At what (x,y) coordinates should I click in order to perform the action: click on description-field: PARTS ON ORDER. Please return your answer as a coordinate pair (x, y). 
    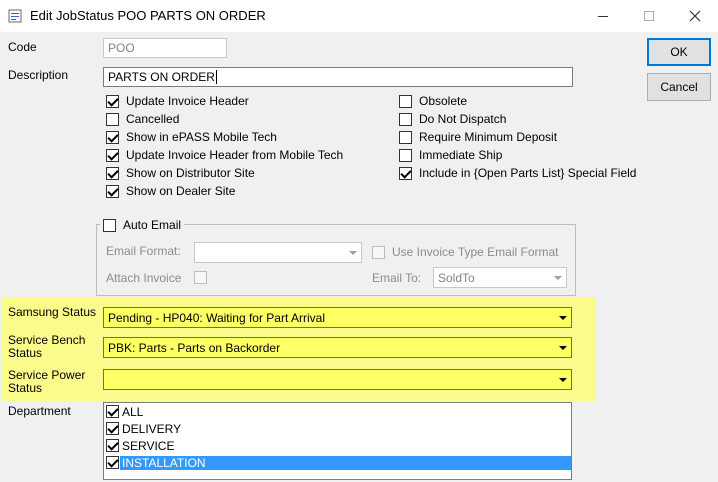
    Looking at the image, I should click on (338, 77).